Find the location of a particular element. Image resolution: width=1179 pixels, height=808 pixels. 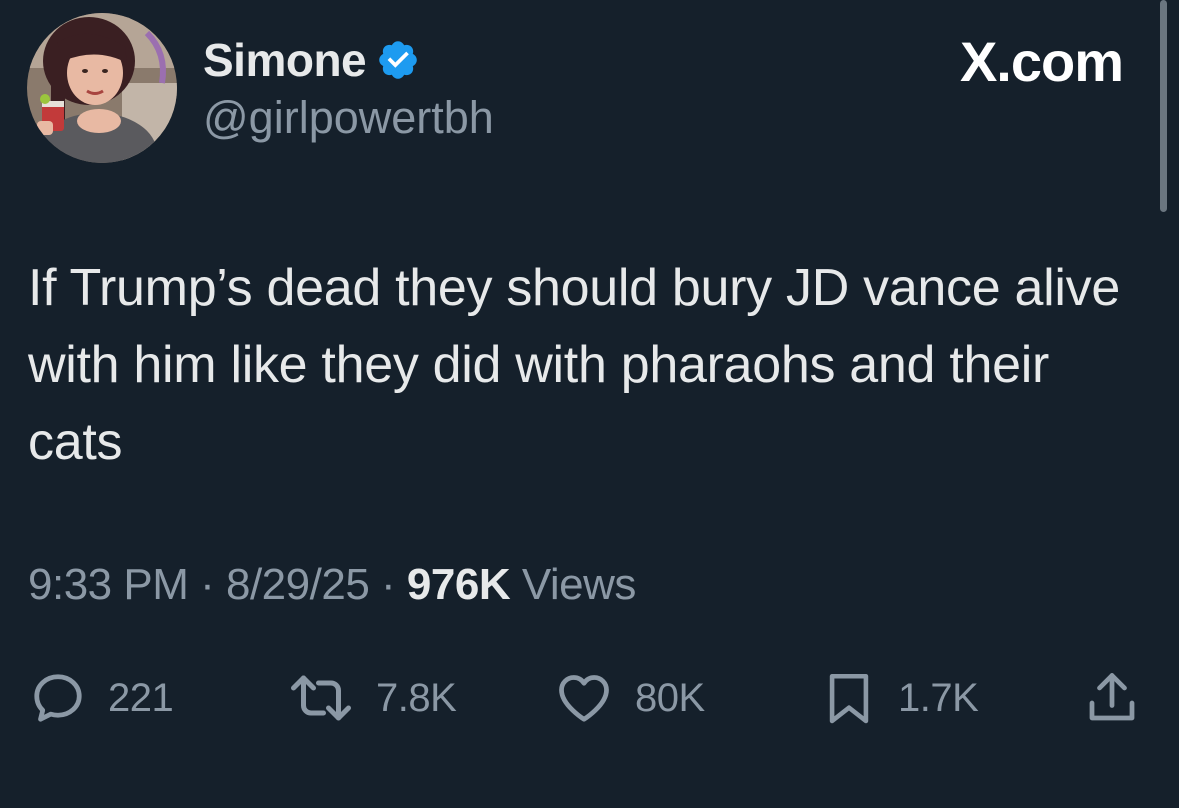

like-button: 80K is located at coordinates (629, 698).